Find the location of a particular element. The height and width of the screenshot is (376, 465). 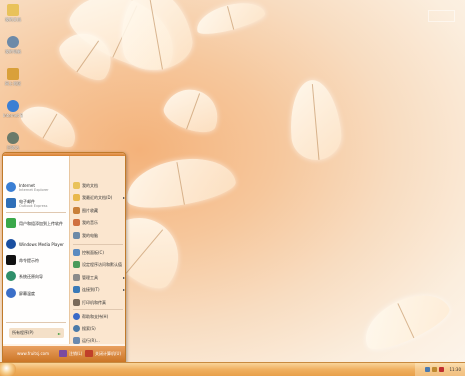

start-item-recent-documents: 我最近的文档(D) ▸ is located at coordinates (99, 197).